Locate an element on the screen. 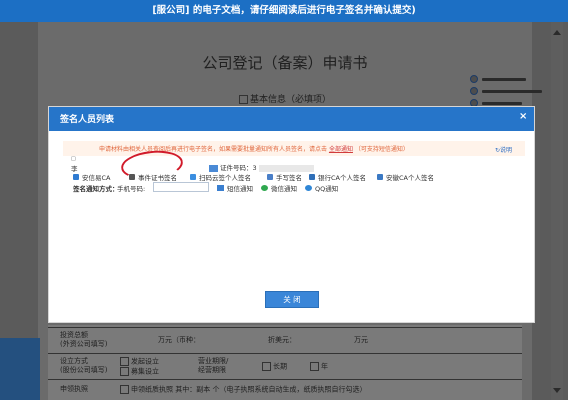  license-label: 申领执照 is located at coordinates (74, 389).